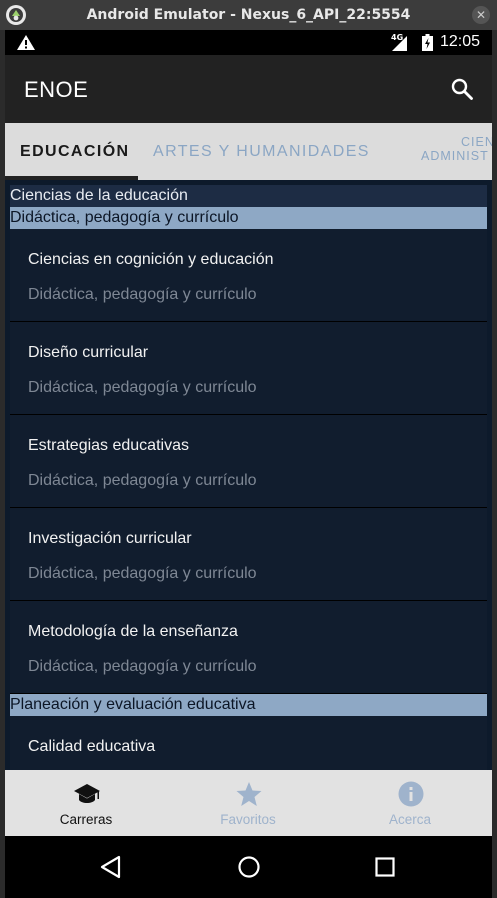 The height and width of the screenshot is (898, 497). What do you see at coordinates (248, 705) in the screenshot?
I see `group-header: Planeación y evaluación educativa` at bounding box center [248, 705].